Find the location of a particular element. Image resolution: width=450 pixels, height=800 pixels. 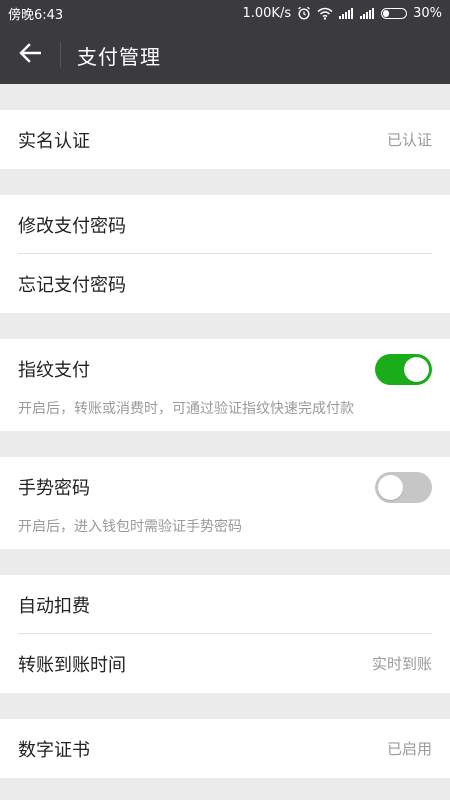

wifi-icon is located at coordinates (325, 13).